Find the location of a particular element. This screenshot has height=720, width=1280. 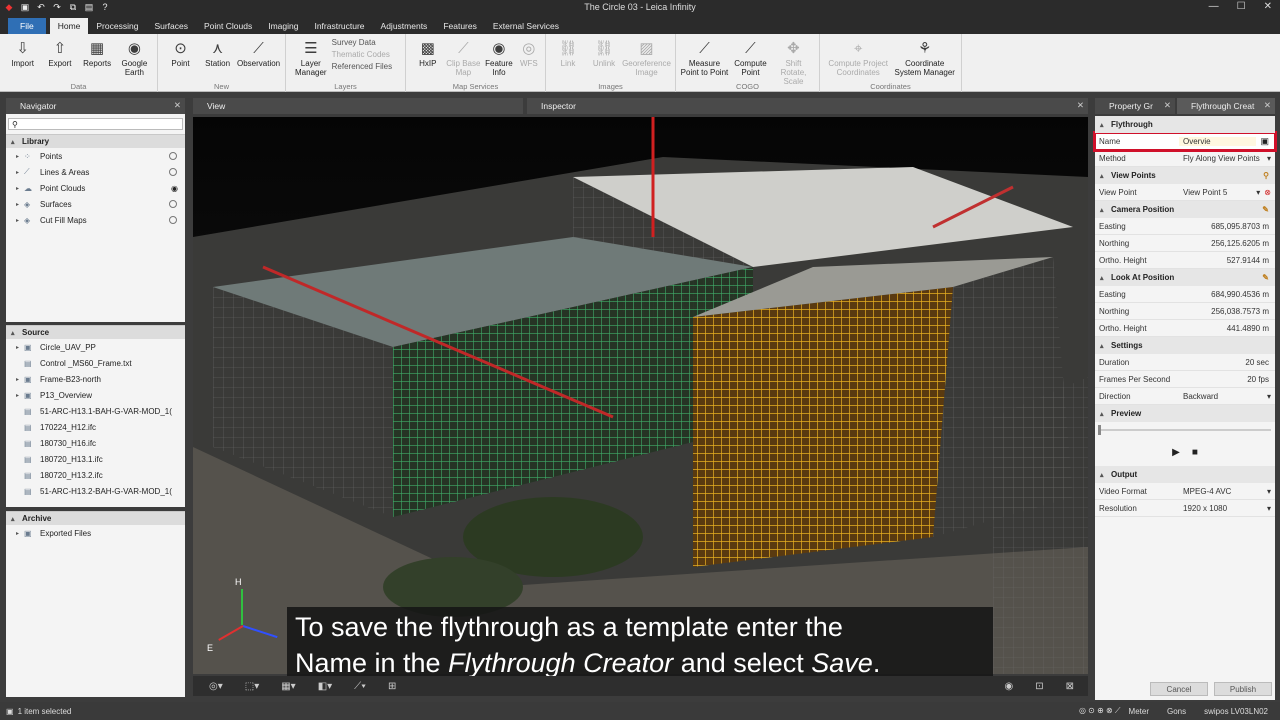

list-item: ▸ ▣ Circle_UAV_PP is located at coordinates (95, 347).